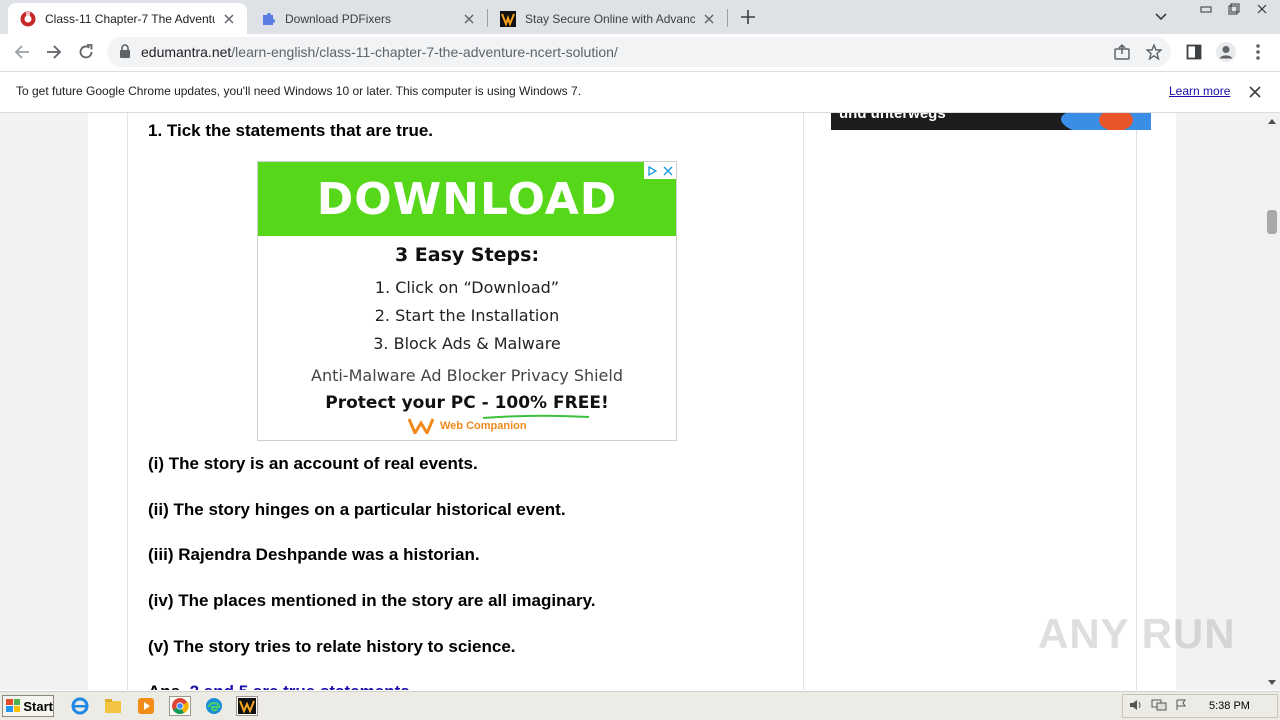 This screenshot has height=720, width=1280. What do you see at coordinates (1194, 52) in the screenshot?
I see `side-panel-button` at bounding box center [1194, 52].